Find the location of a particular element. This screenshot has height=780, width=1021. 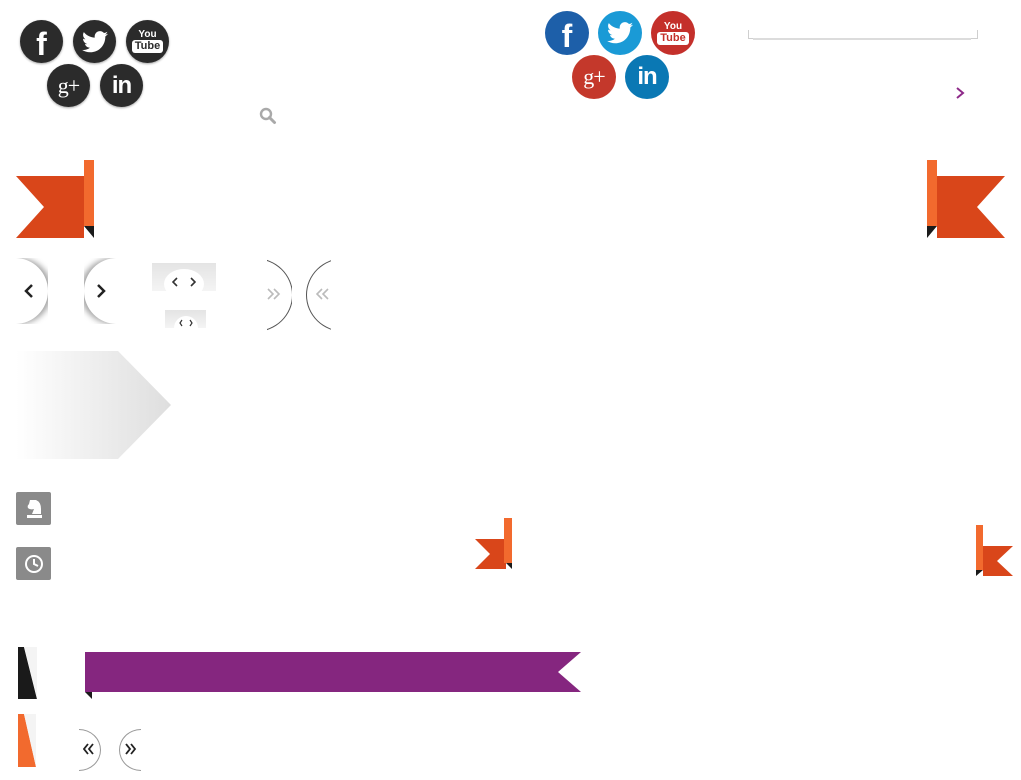

twitter-bird-icon is located at coordinates (94, 41).